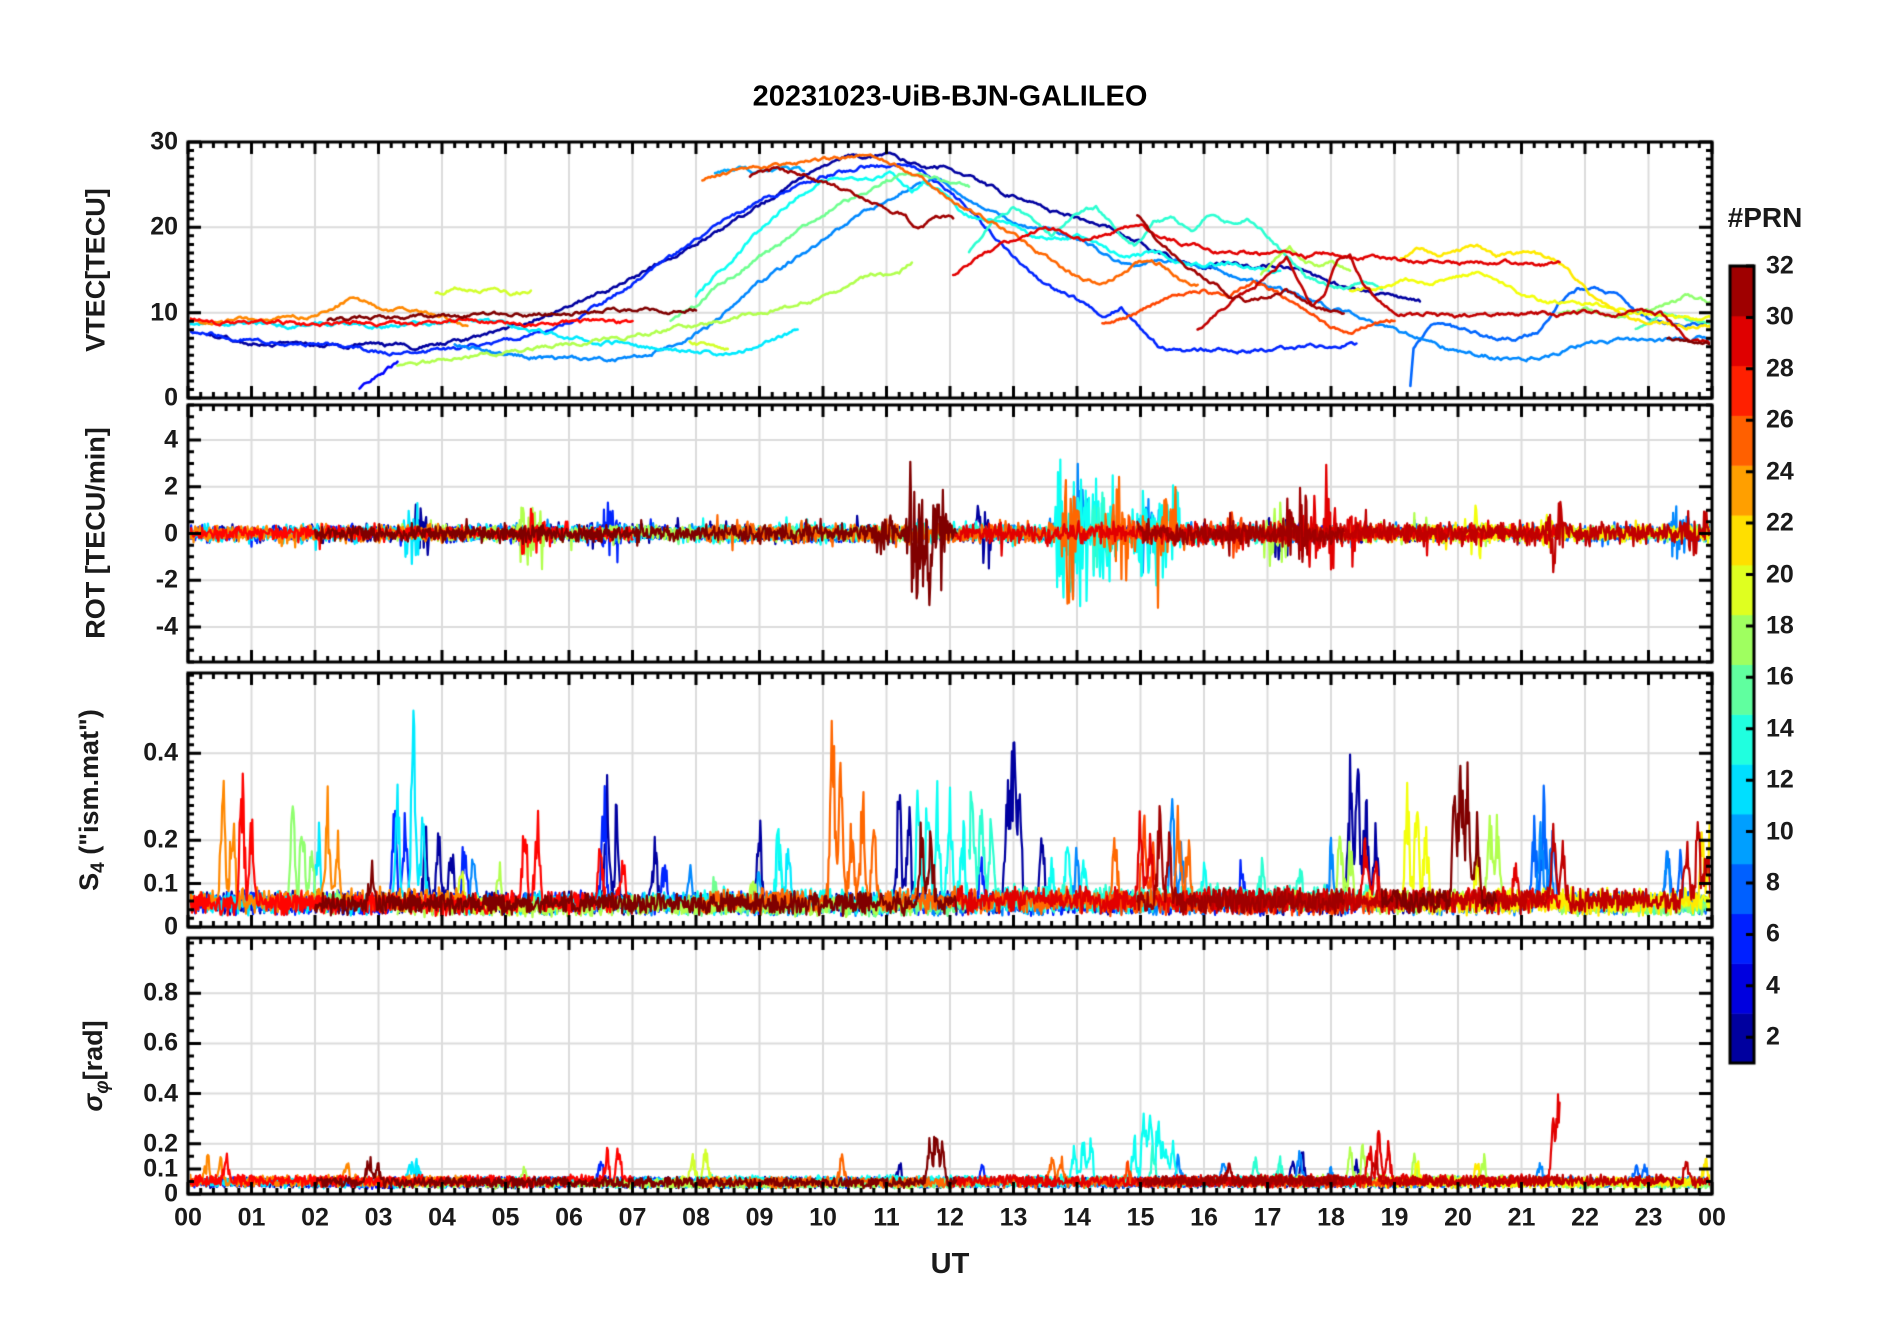 The height and width of the screenshot is (1330, 1902). Describe the element at coordinates (166, 579) in the screenshot. I see `y-tick-label-rot: -2` at that location.